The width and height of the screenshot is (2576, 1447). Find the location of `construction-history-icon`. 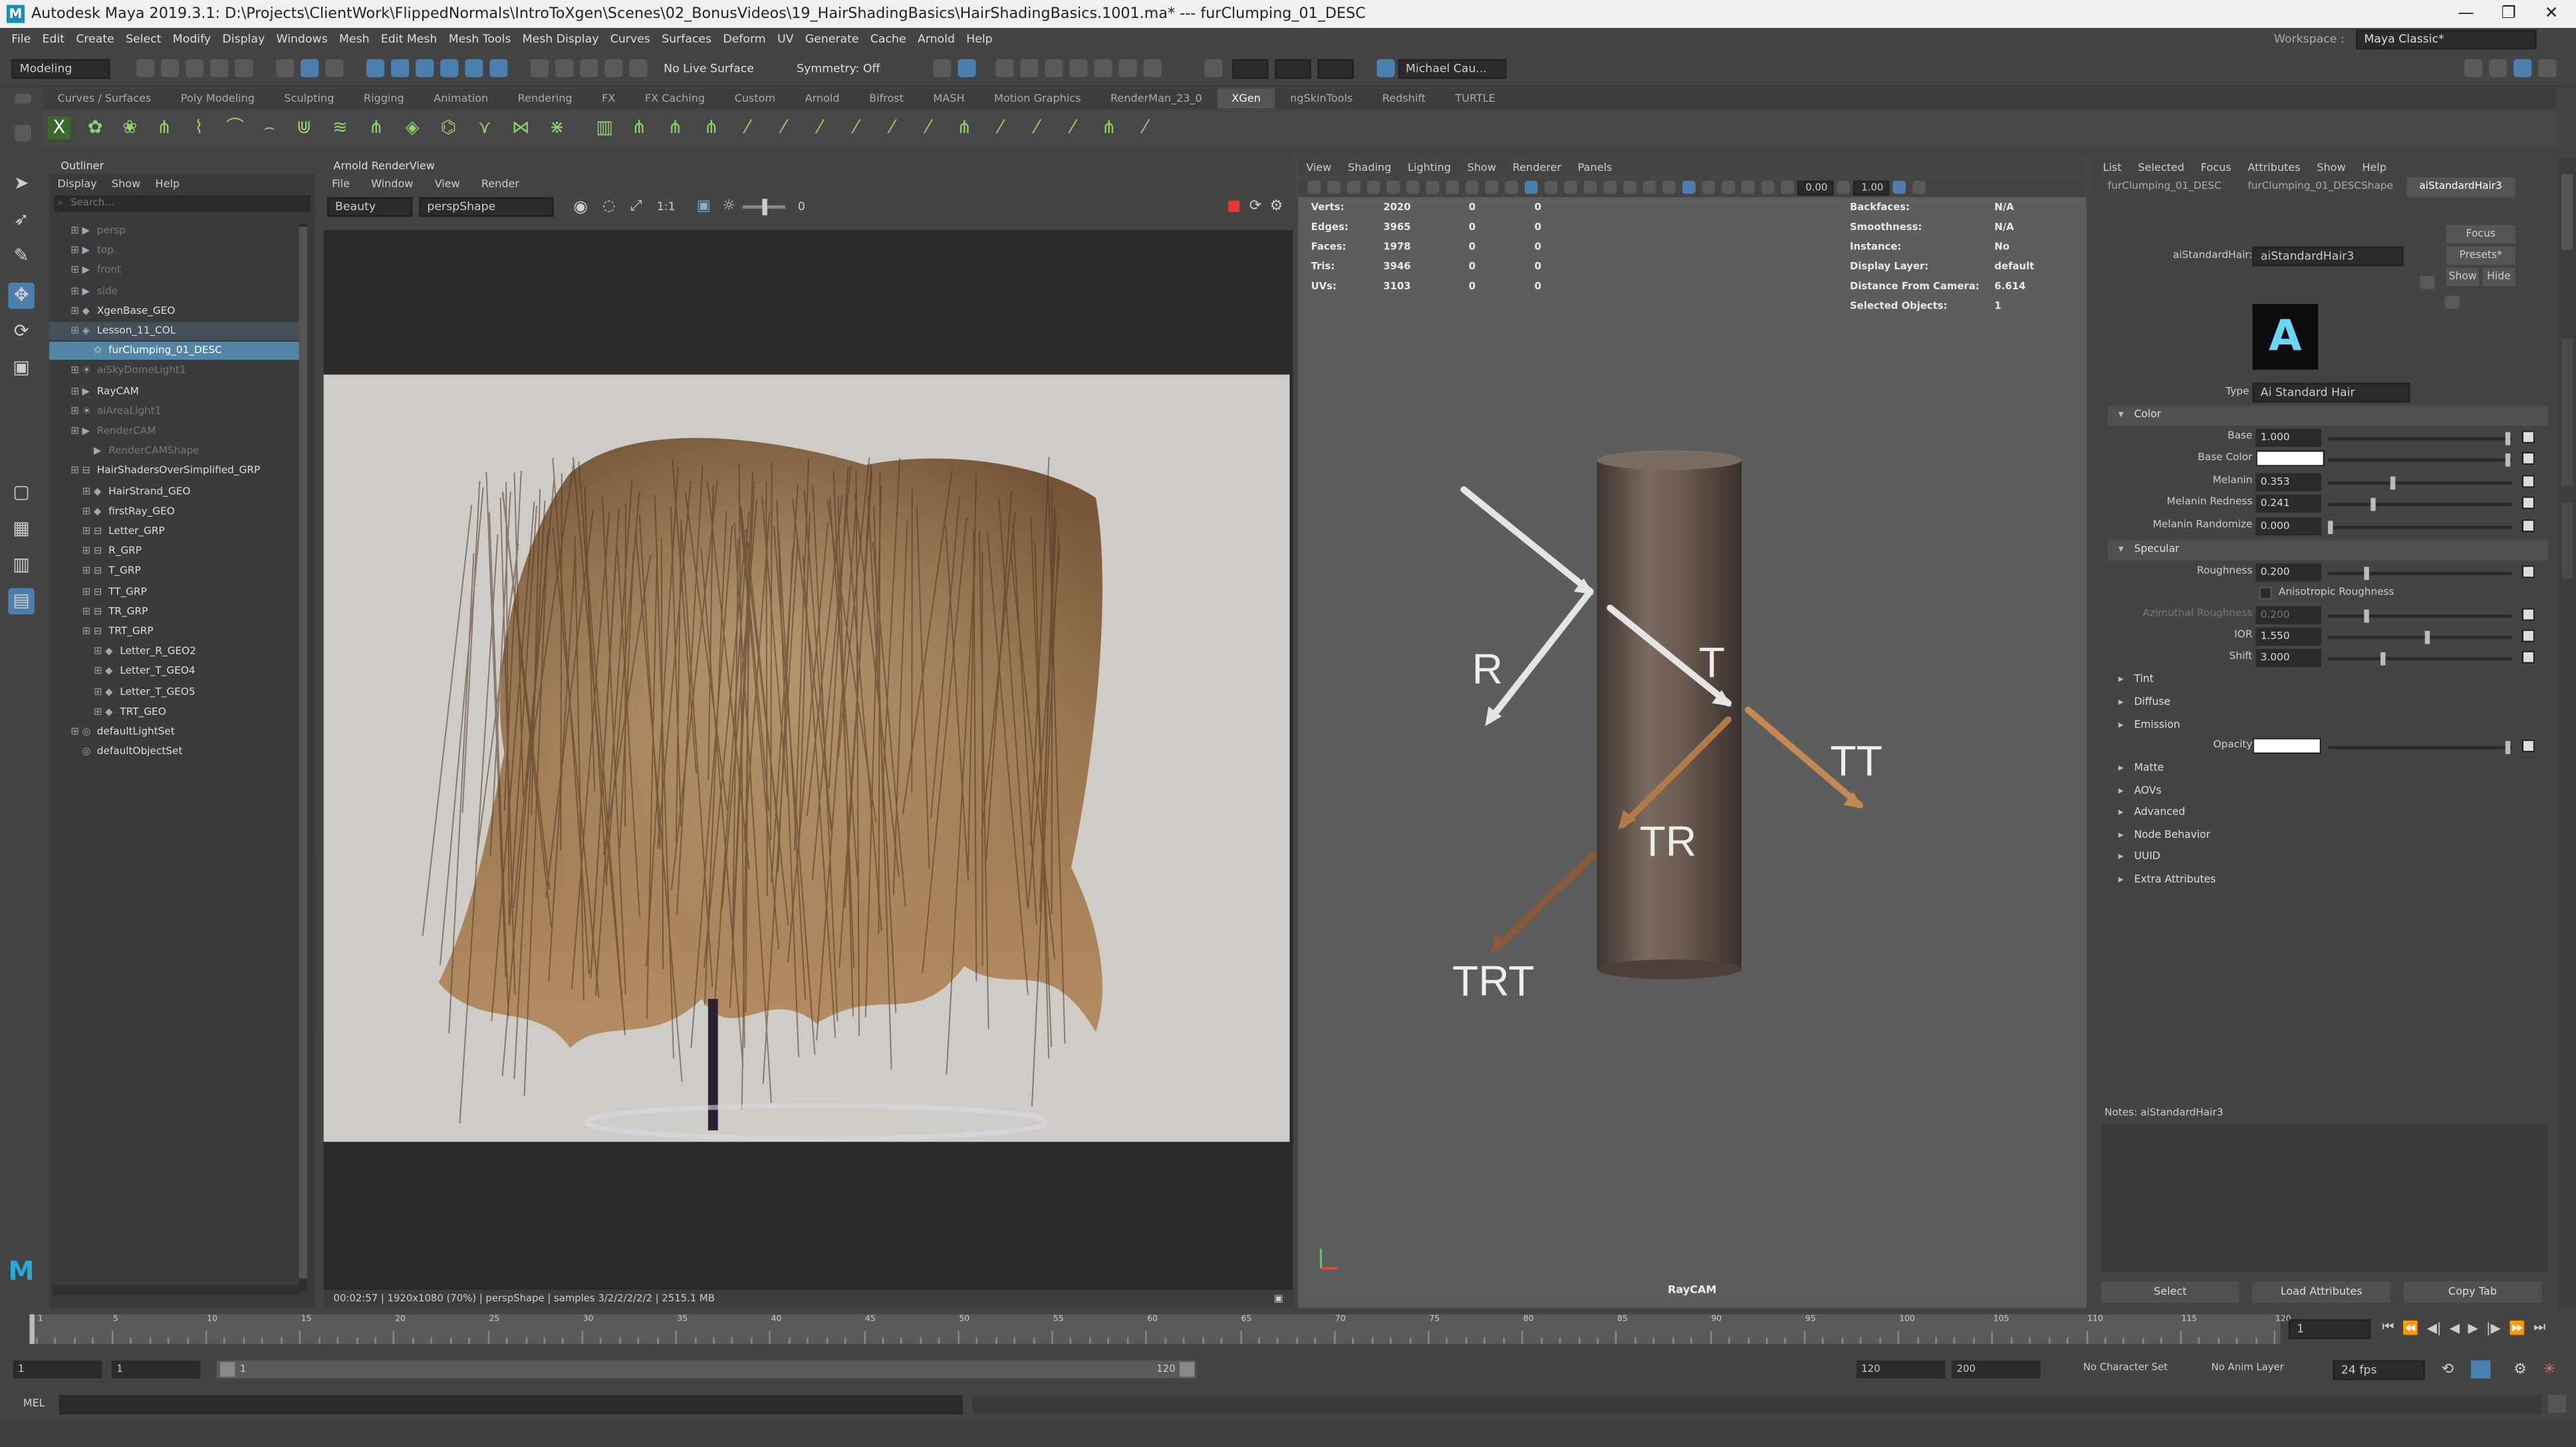

construction-history-icon is located at coordinates (540, 69).